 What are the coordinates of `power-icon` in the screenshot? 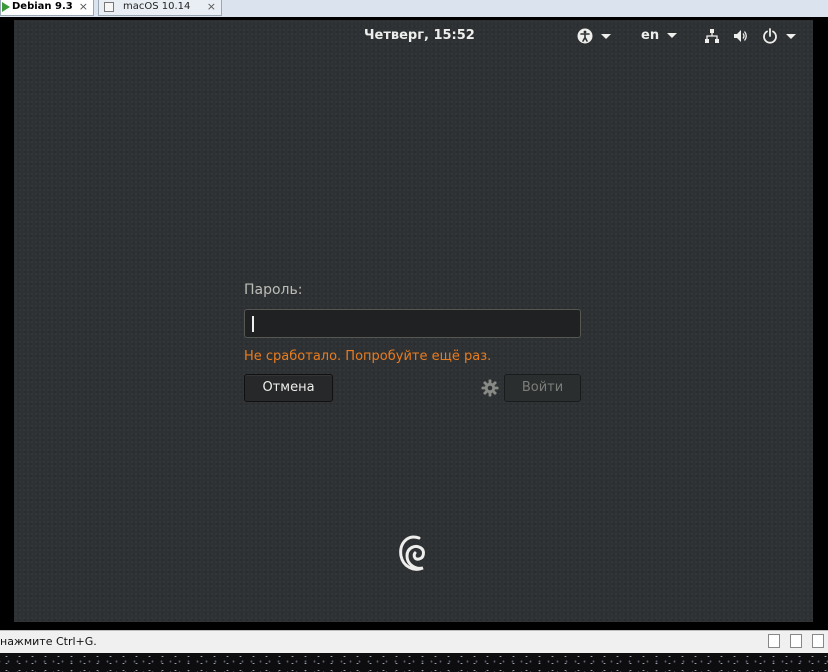 It's located at (770, 36).